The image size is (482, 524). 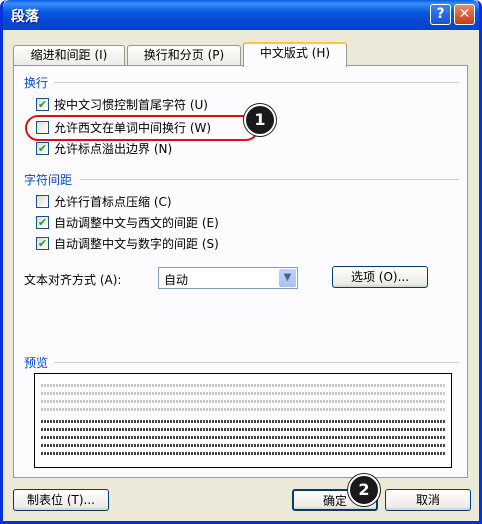 I want to click on option-punctuation-overflow: ✔ 允许标点溢出边界 (N), so click(x=104, y=148).